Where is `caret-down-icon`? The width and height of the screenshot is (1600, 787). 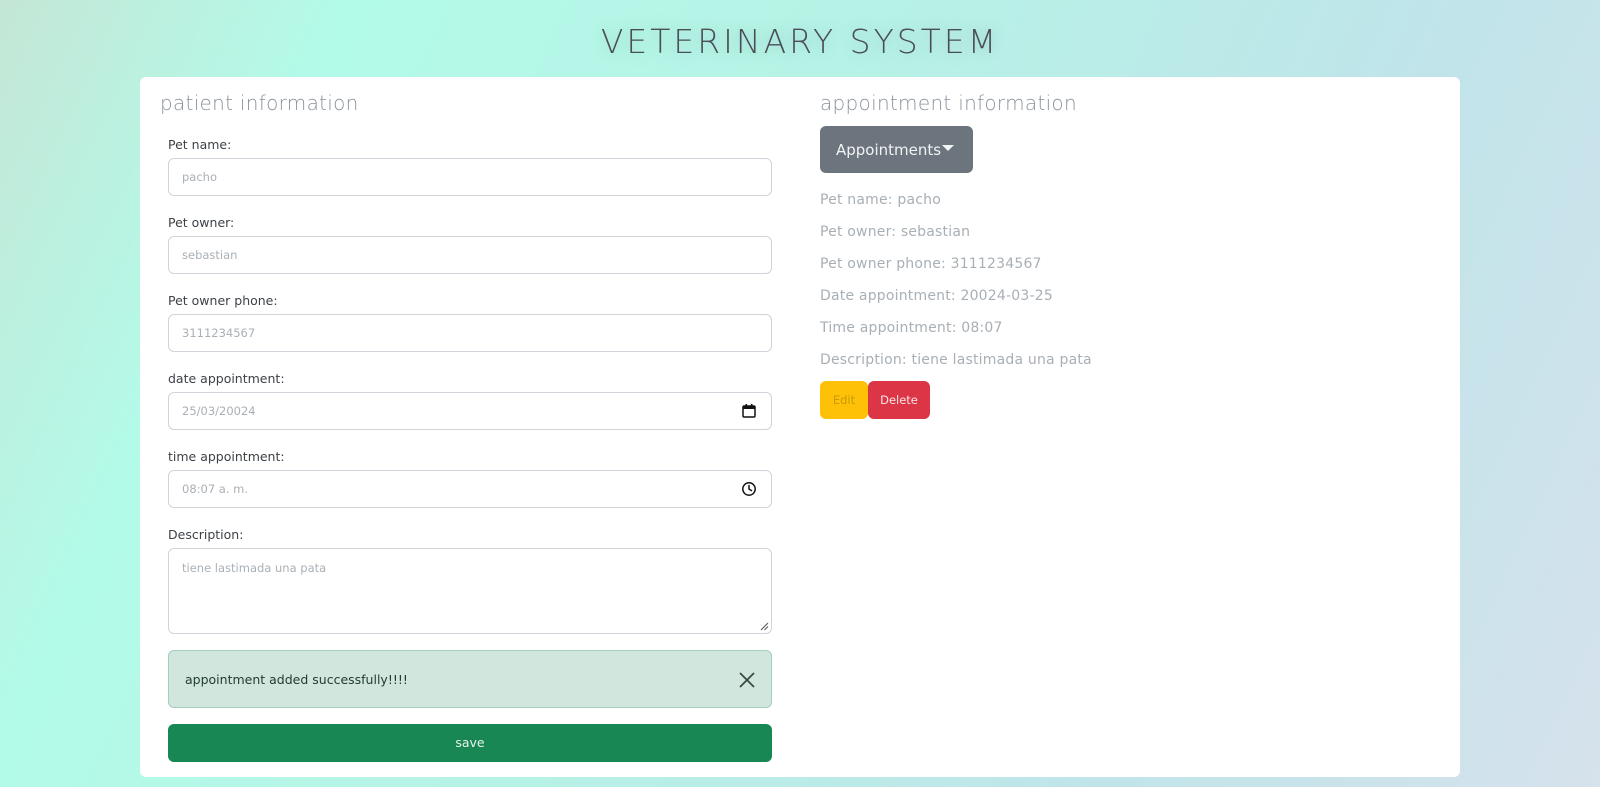
caret-down-icon is located at coordinates (948, 148).